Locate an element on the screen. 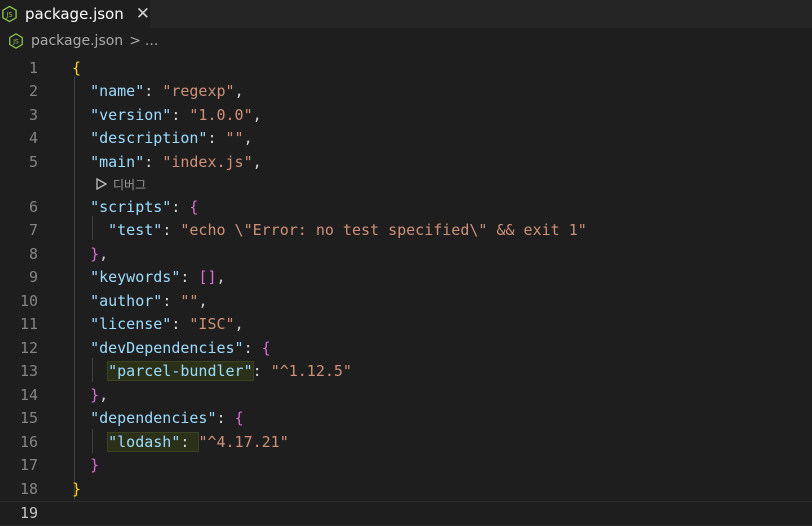 The height and width of the screenshot is (526, 812). tab-label: package.json is located at coordinates (74, 14).